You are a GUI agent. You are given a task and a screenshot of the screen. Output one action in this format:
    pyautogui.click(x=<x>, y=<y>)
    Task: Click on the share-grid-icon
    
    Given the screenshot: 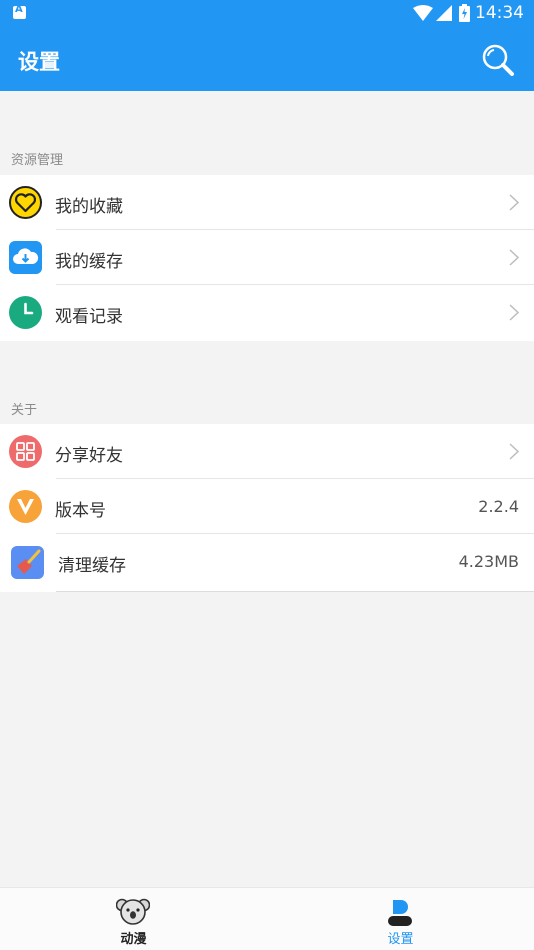 What is the action you would take?
    pyautogui.click(x=25, y=451)
    